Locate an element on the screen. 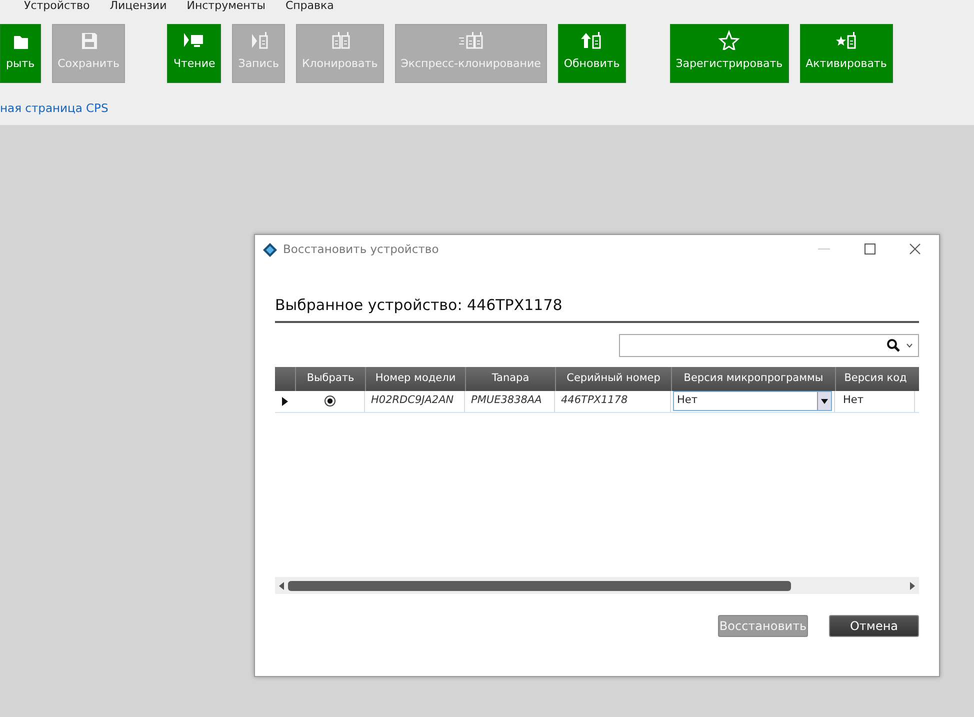  table-cell-text: 446TPX1178 is located at coordinates (594, 400).